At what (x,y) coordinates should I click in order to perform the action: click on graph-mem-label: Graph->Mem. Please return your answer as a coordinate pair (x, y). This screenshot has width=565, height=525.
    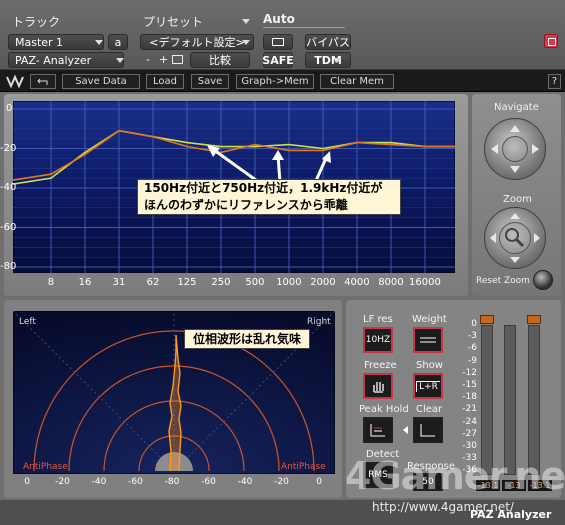
    Looking at the image, I should click on (275, 81).